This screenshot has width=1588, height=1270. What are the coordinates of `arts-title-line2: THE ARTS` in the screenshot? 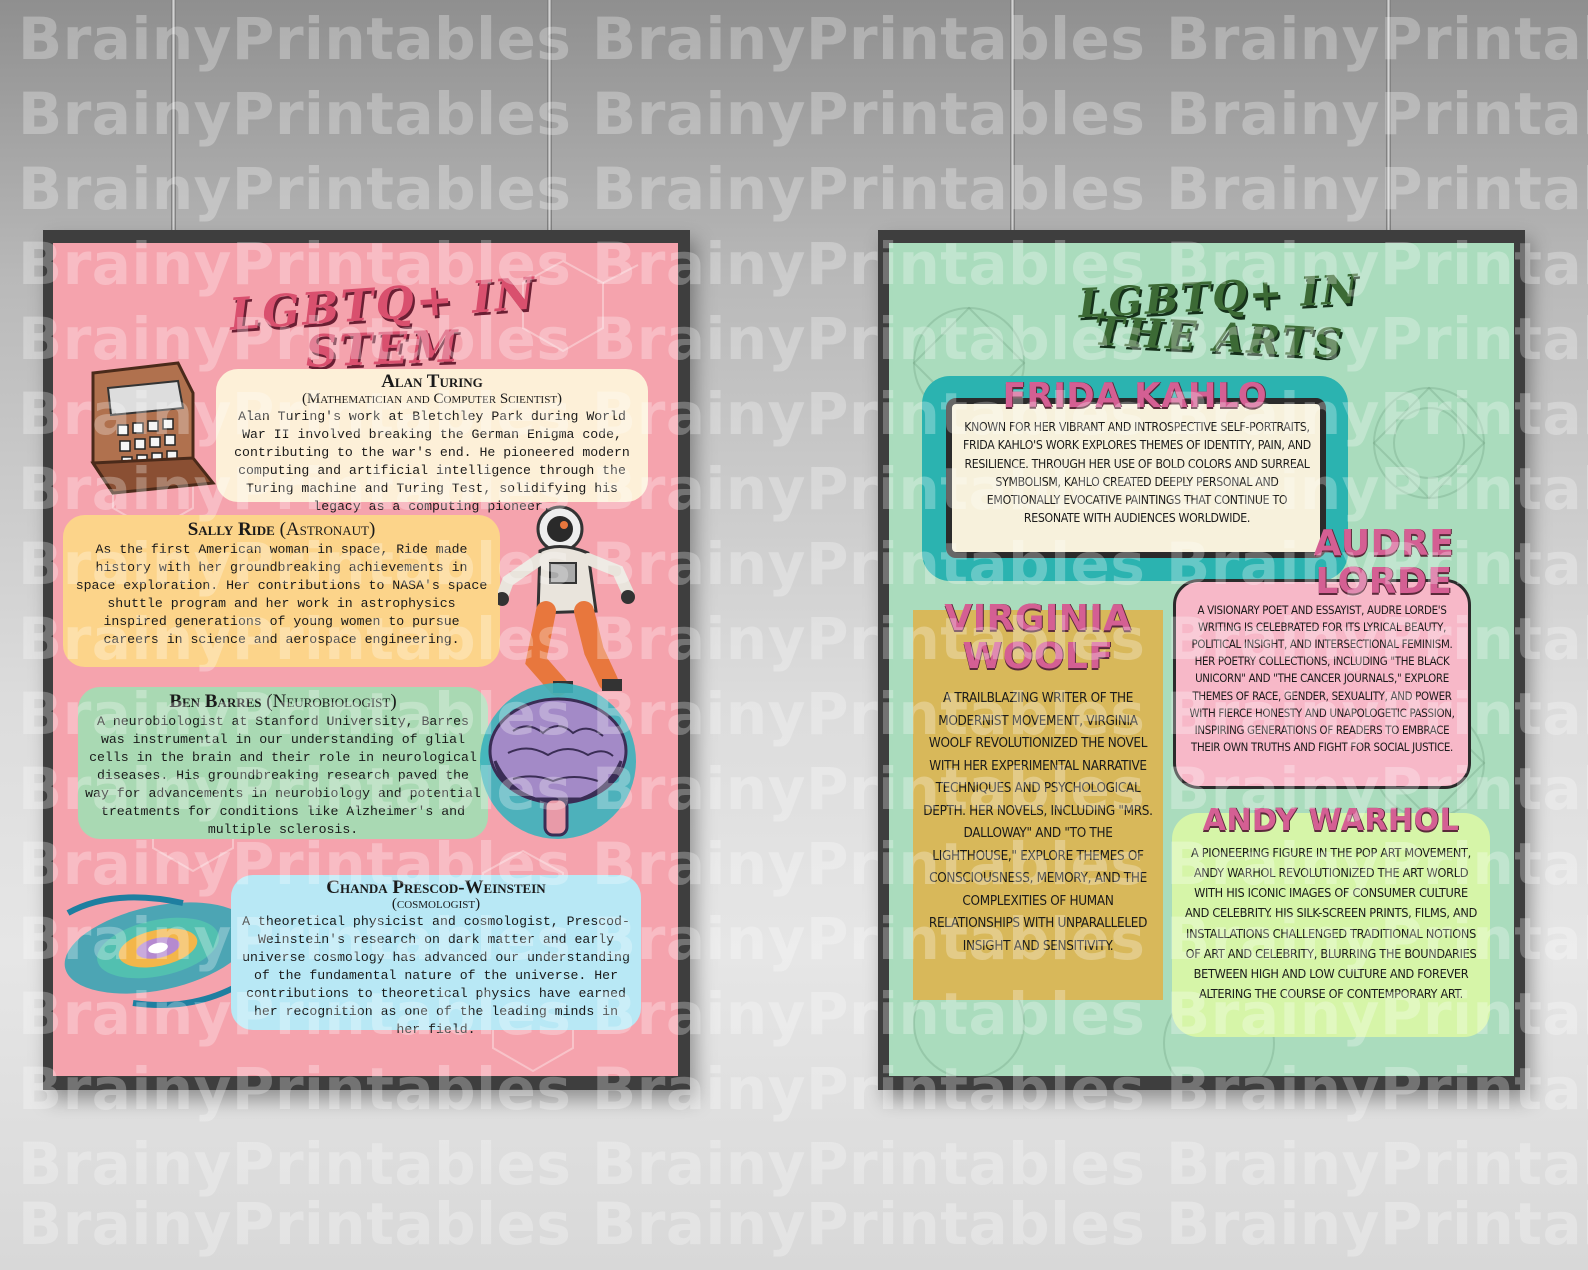 It's located at (1219, 337).